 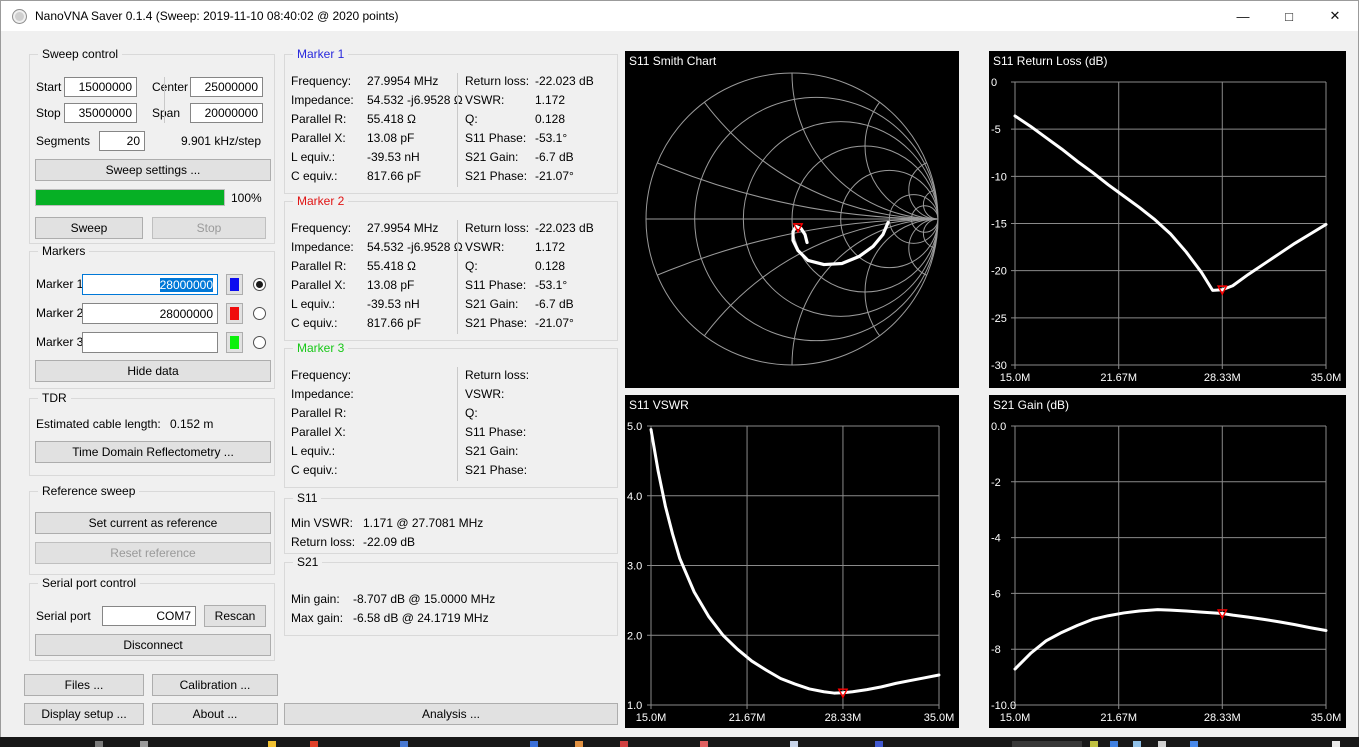 I want to click on marker2-input: 28000000, so click(x=150, y=313).